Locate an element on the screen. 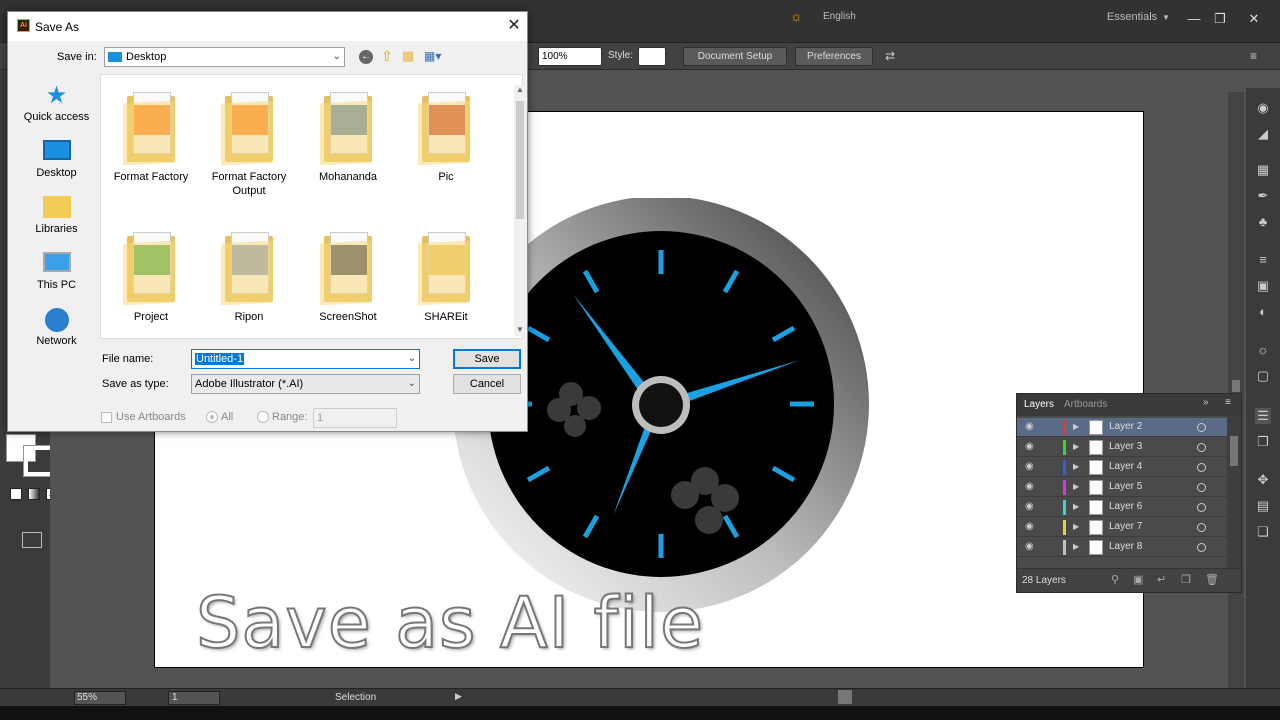 This screenshot has height=720, width=1280. artboard-number-field: 1 is located at coordinates (194, 698).